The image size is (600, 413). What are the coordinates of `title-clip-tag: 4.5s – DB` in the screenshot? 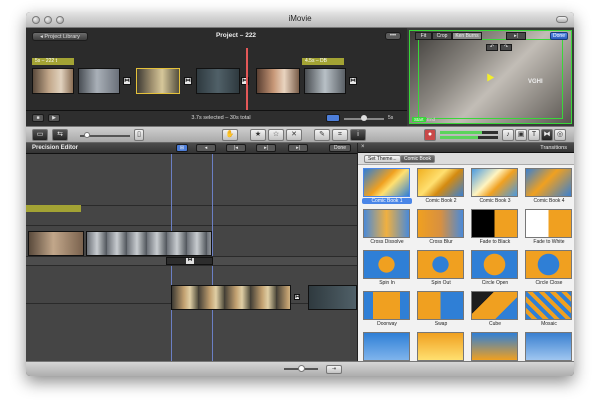 It's located at (323, 61).